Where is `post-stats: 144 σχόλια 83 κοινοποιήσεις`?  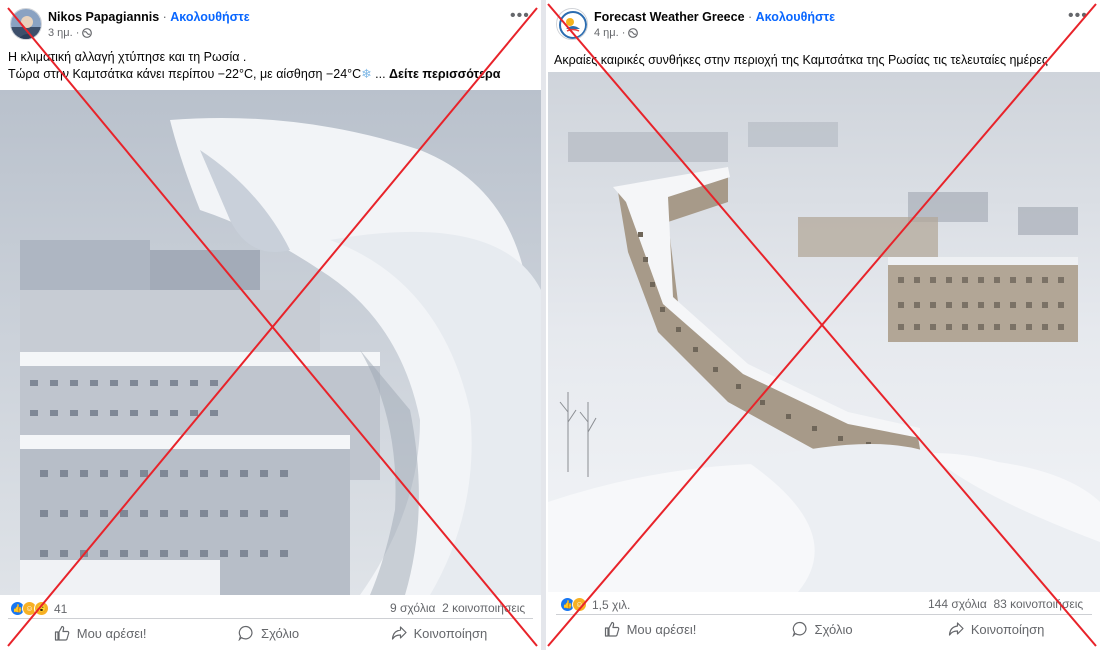 post-stats: 144 σχόλια 83 κοινοποιήσεις is located at coordinates (1005, 604).